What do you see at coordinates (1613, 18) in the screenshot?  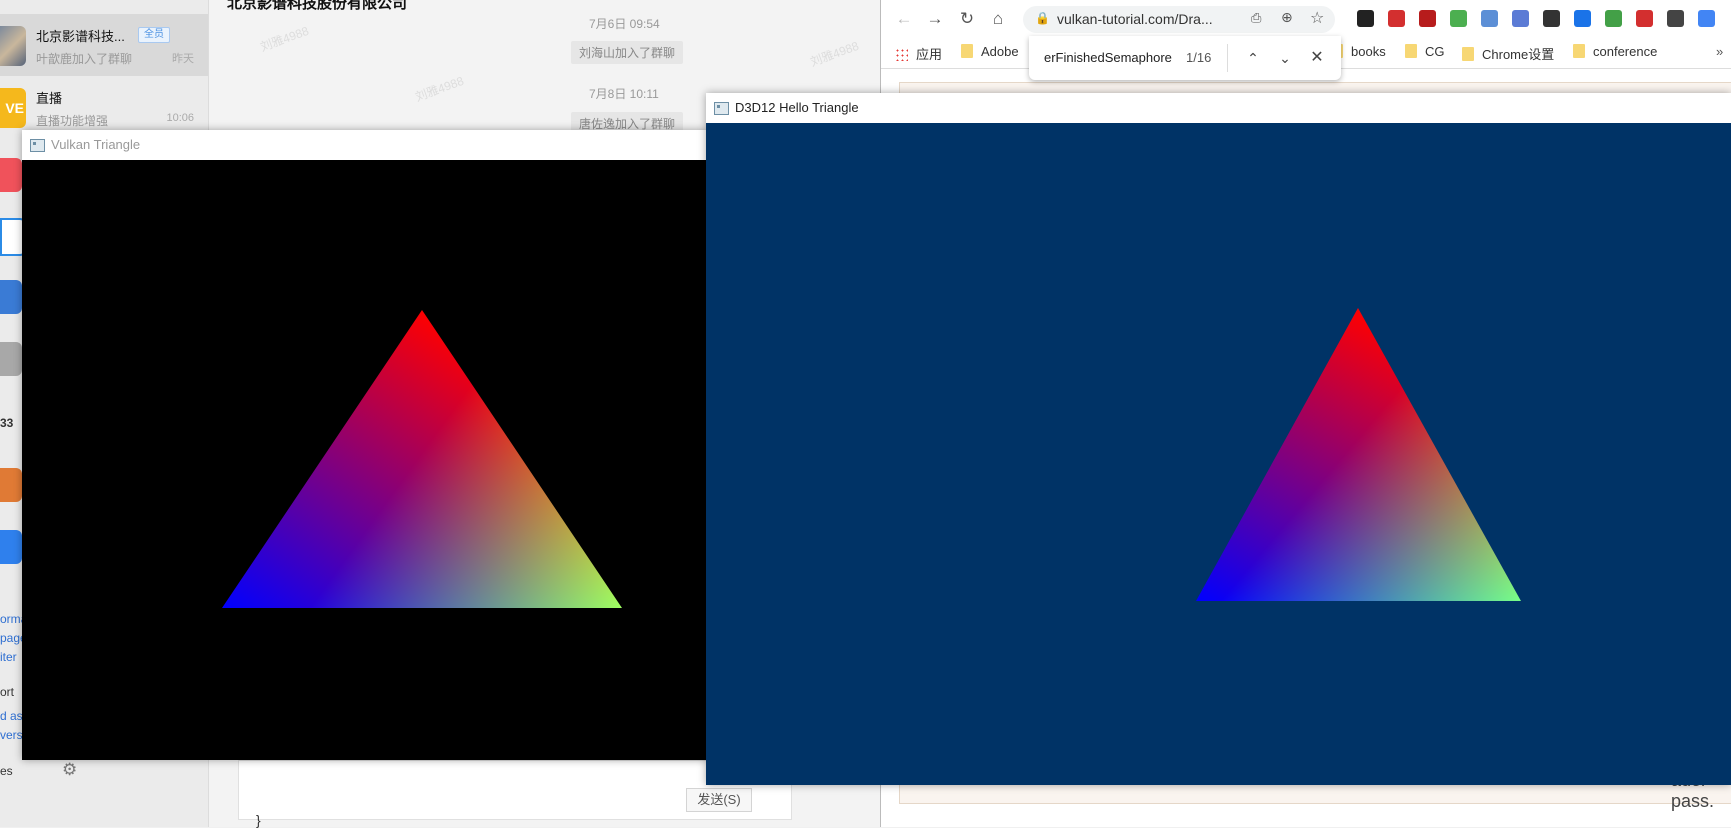 I see `arrow-icon` at bounding box center [1613, 18].